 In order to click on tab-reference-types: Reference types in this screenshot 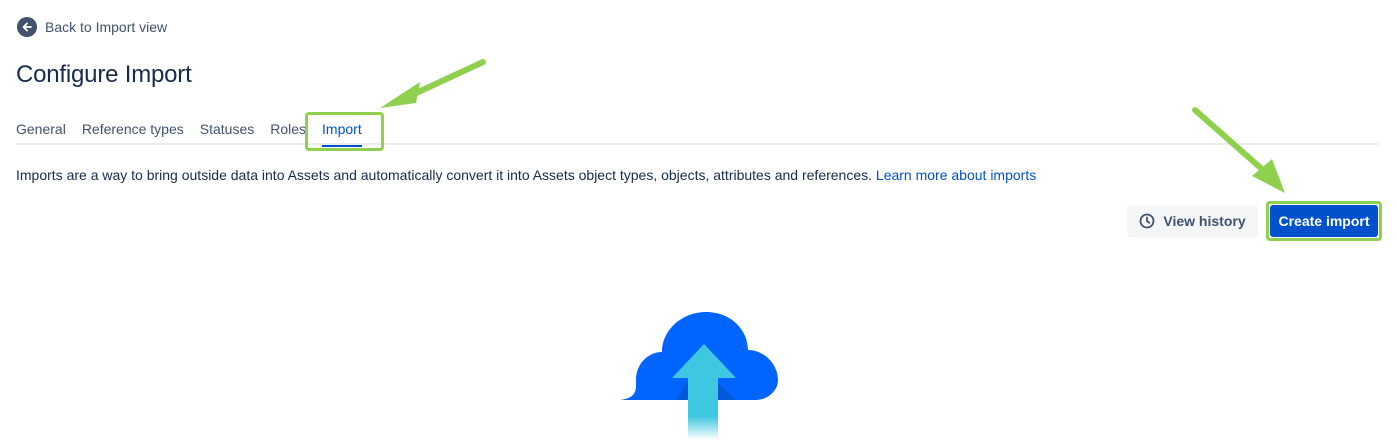, I will do `click(133, 132)`.